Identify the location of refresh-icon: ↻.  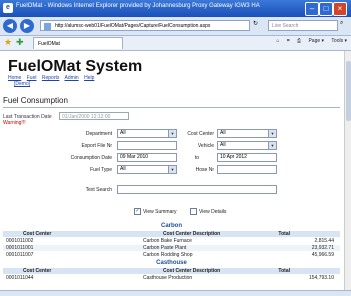
(255, 23).